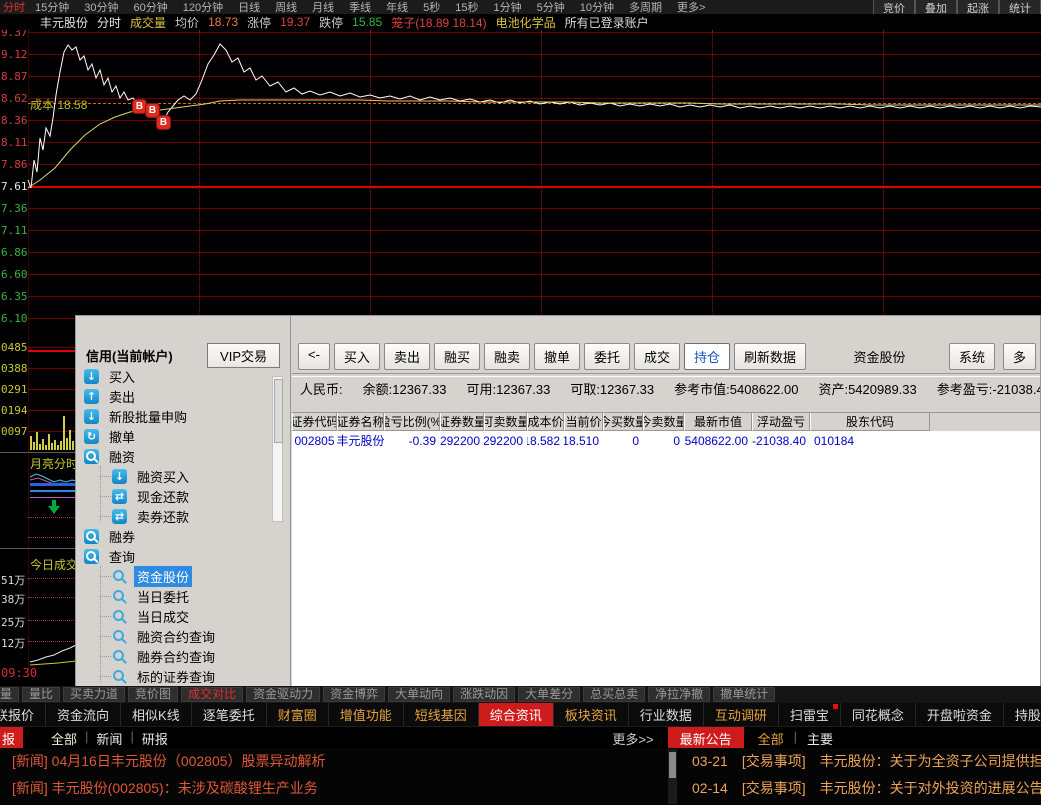 This screenshot has height=805, width=1041. Describe the element at coordinates (334, 788) in the screenshot. I see `news-item: [新闻] 丰元股份(002805)：未涉及碳酸锂生产业务` at that location.